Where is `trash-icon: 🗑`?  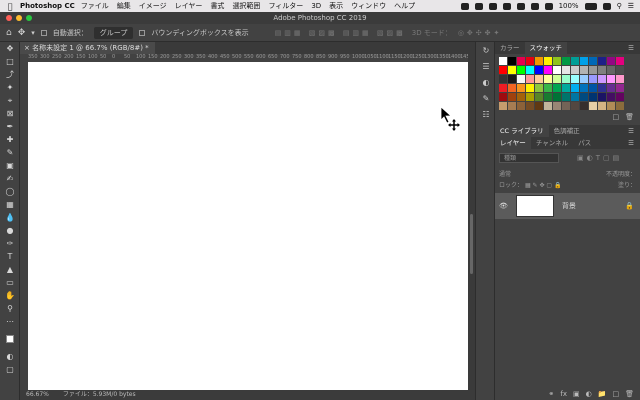
trash-icon: 🗑 is located at coordinates (629, 118).